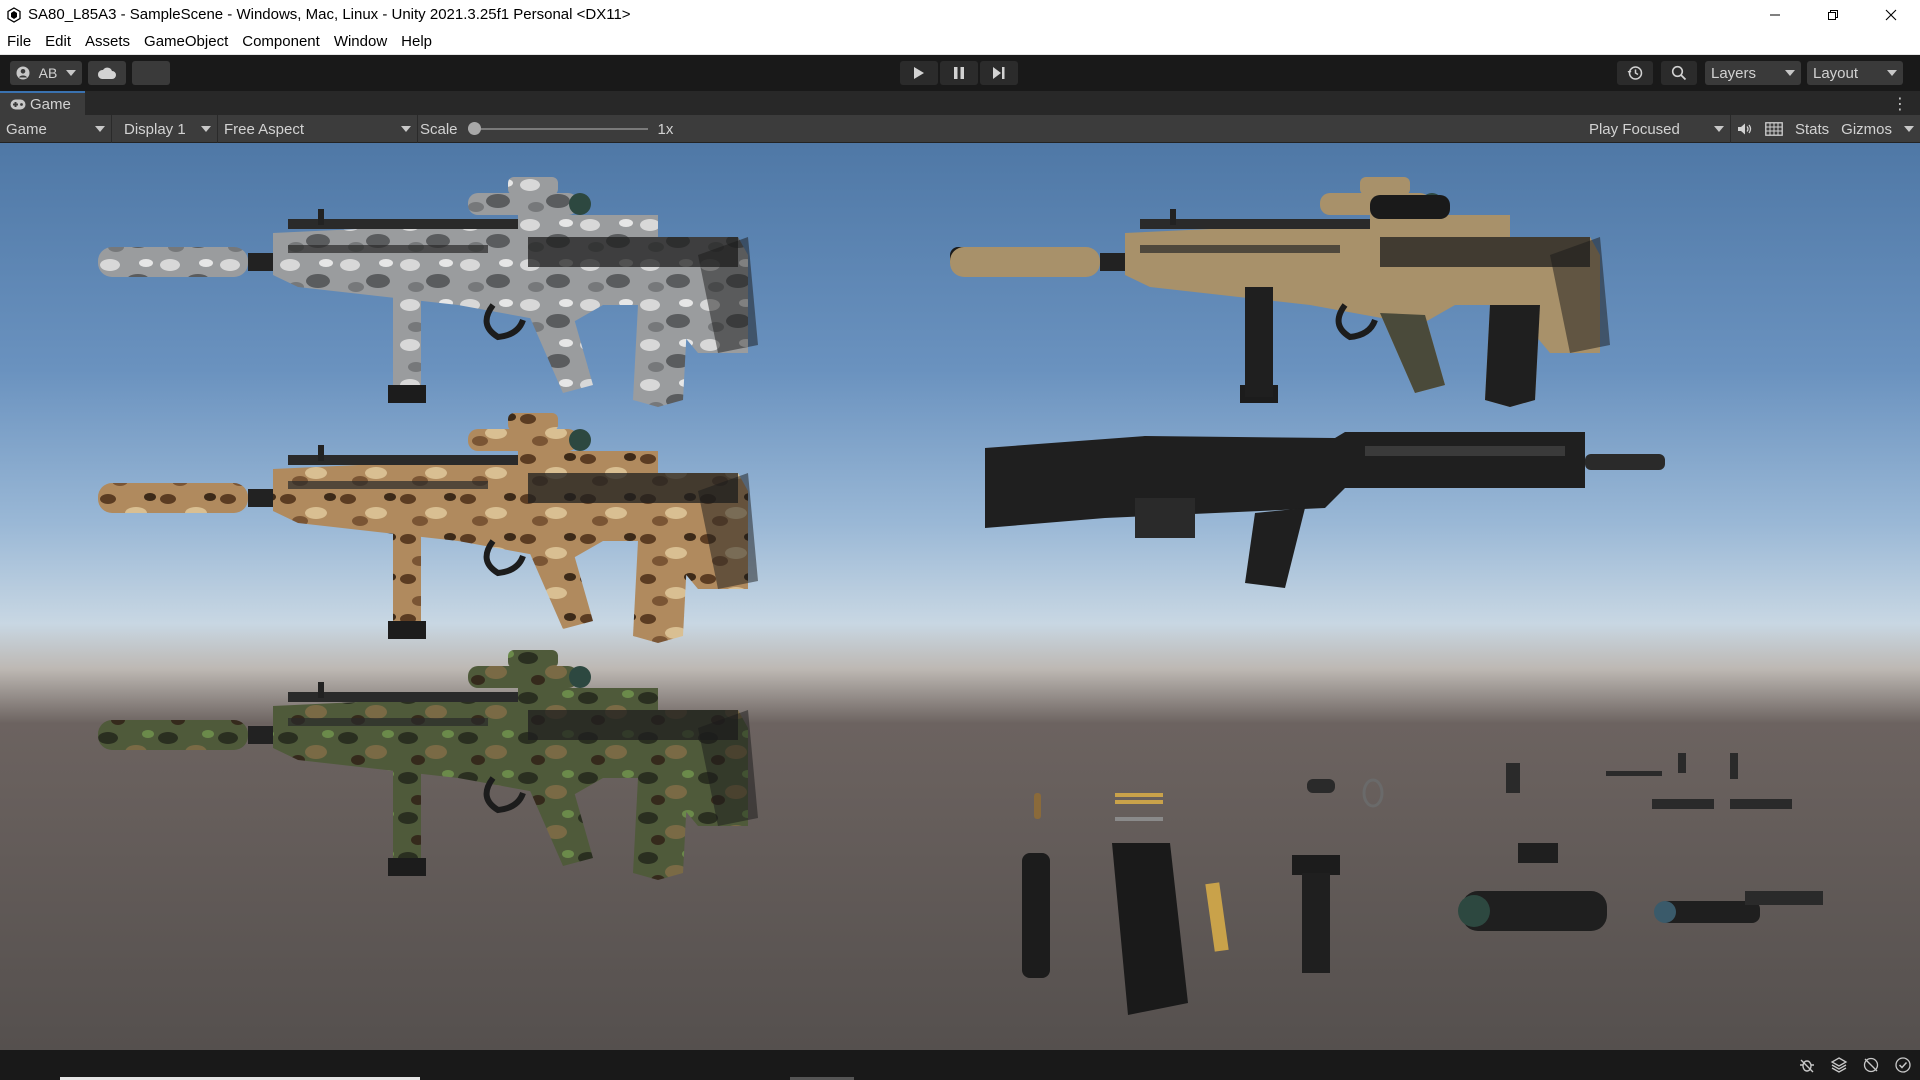  What do you see at coordinates (1903, 1065) in the screenshot?
I see `checkmark-icon` at bounding box center [1903, 1065].